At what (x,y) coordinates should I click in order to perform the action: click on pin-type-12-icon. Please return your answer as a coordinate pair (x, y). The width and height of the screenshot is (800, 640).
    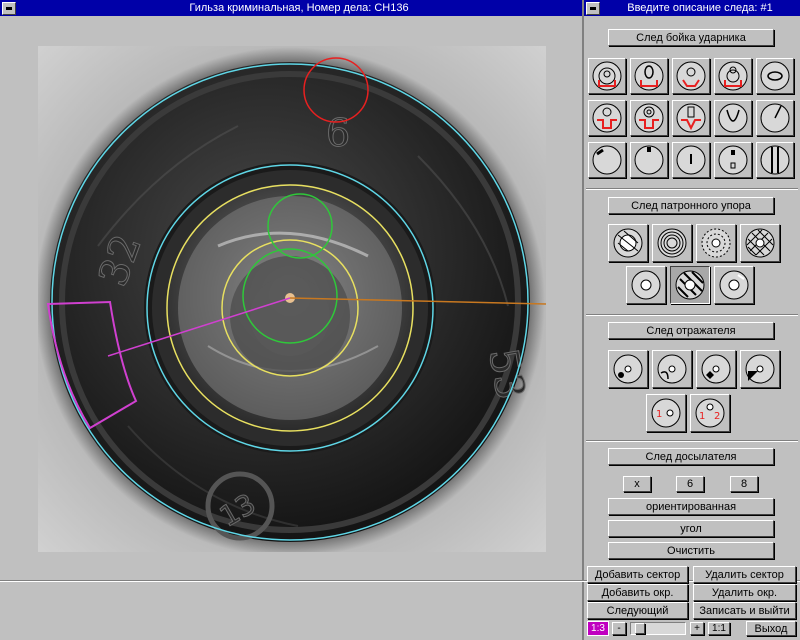
    Looking at the image, I should click on (649, 160).